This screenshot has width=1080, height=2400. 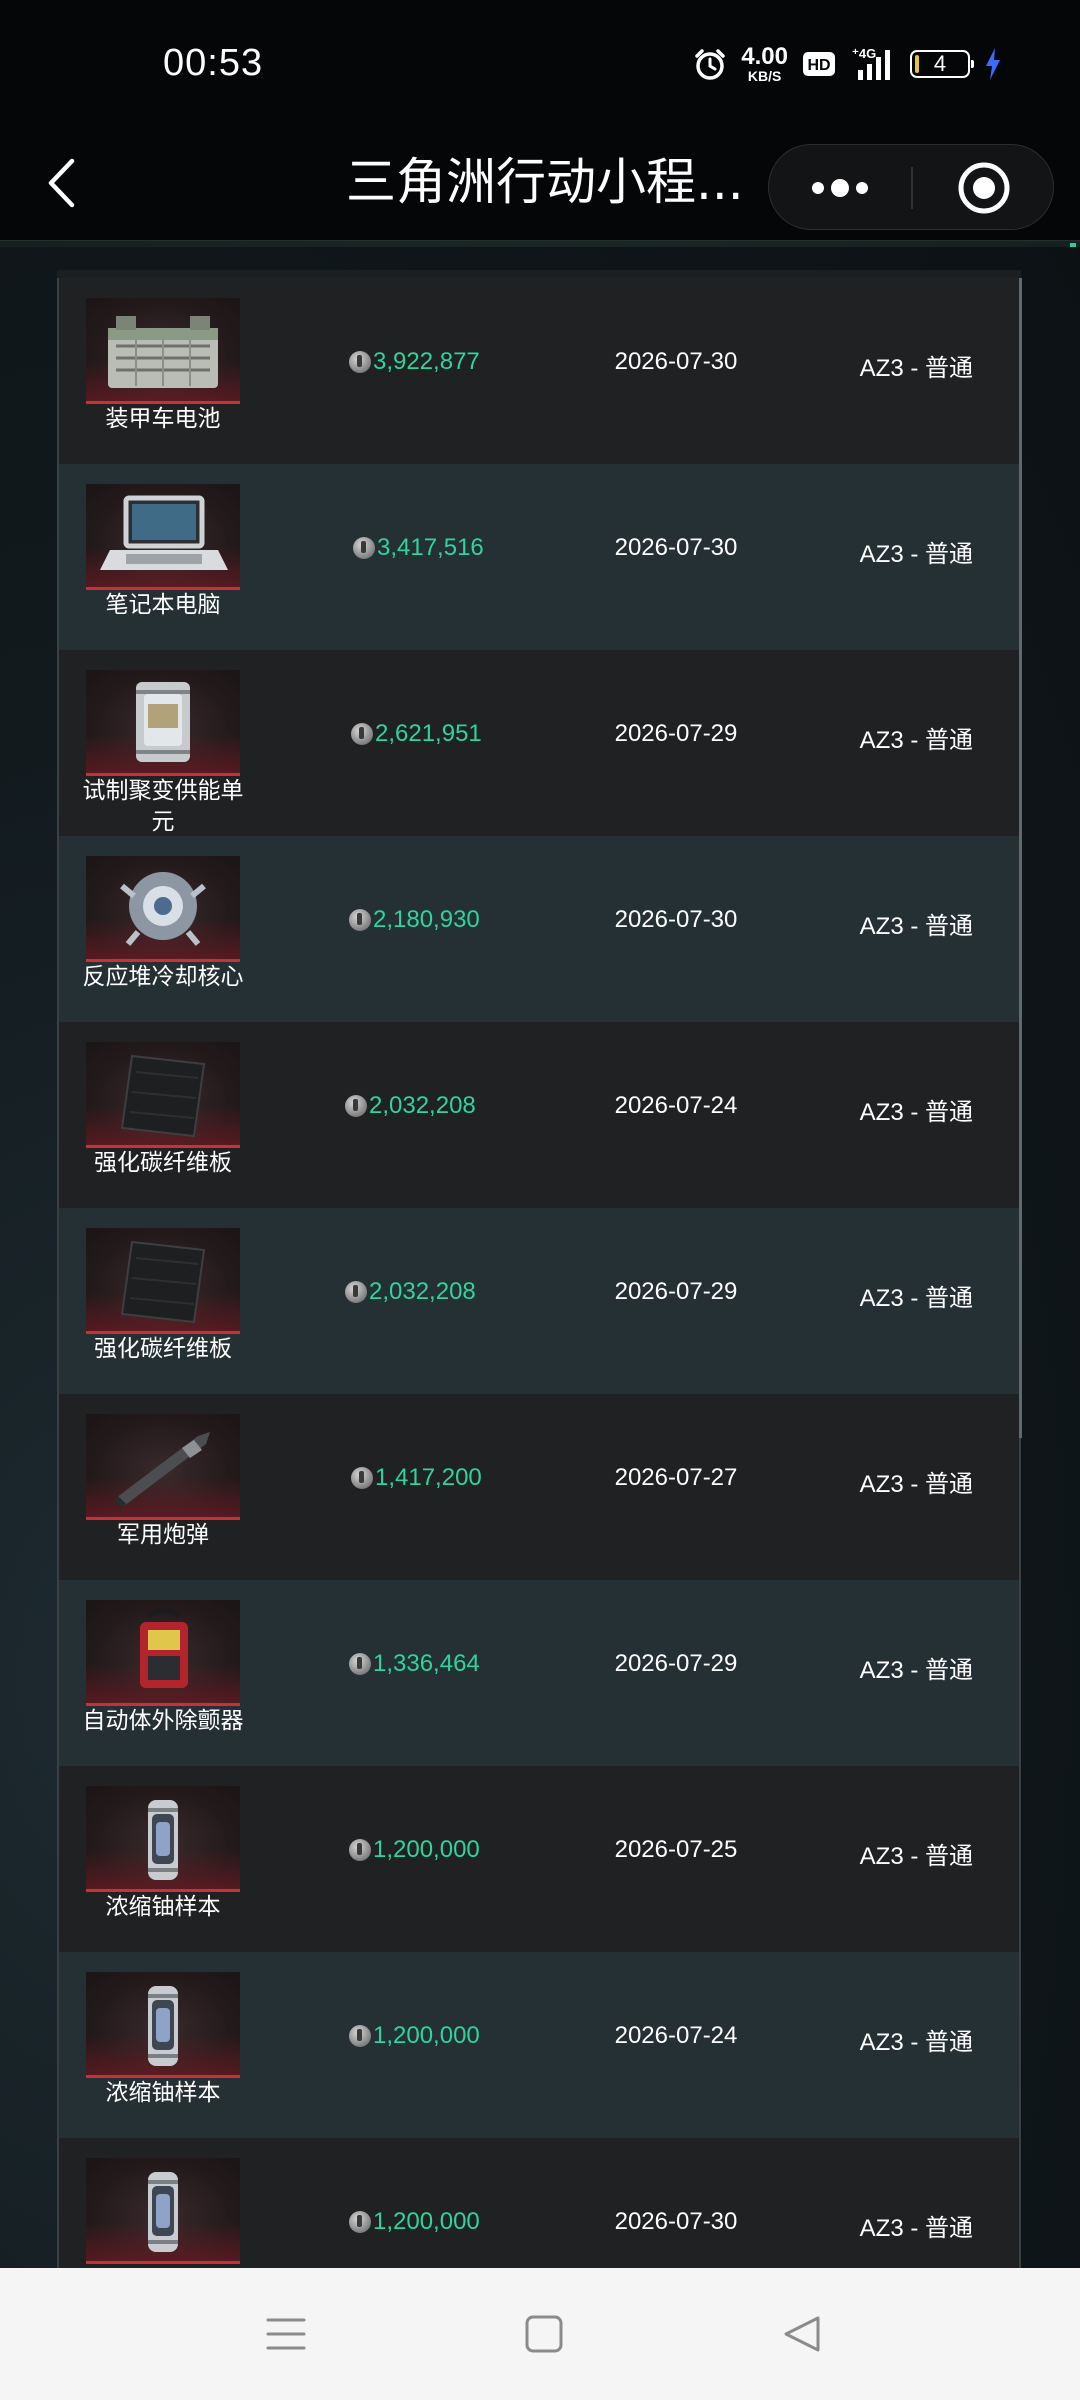 I want to click on battery-level: 4, so click(x=940, y=63).